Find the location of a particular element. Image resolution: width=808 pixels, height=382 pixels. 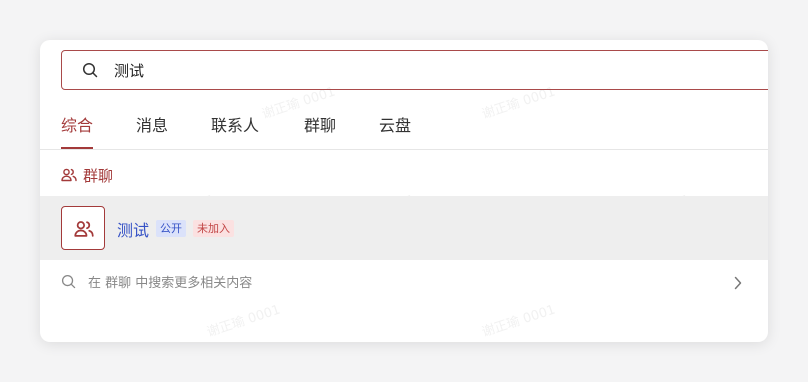

tab-overview: 综合 is located at coordinates (77, 130).